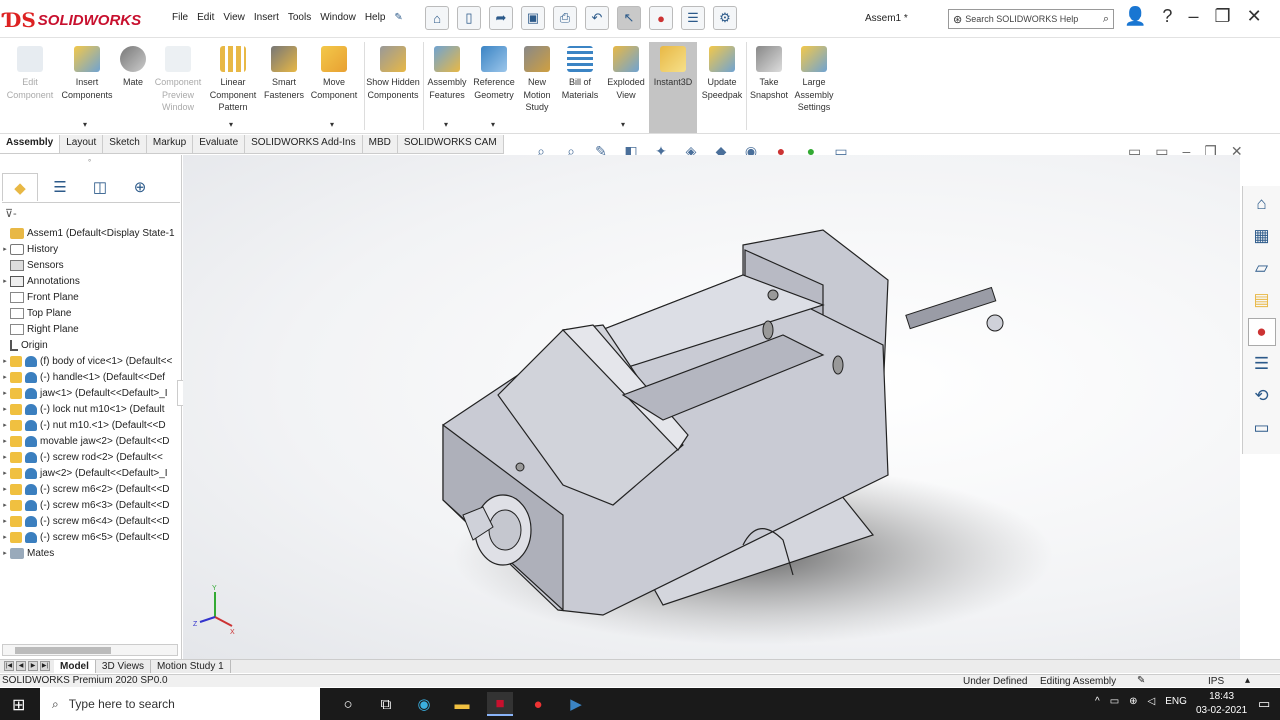 Image resolution: width=1280 pixels, height=720 pixels. I want to click on prev-tab-icon: ◀, so click(21, 666).